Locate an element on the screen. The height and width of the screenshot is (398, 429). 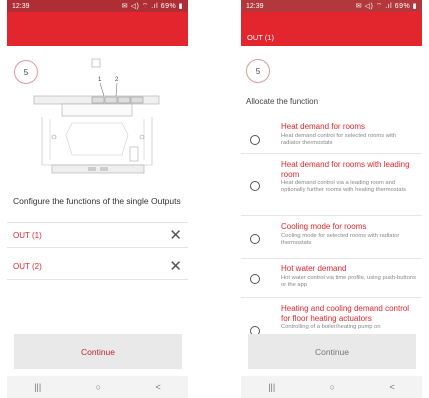
option-title: Heat demand for rooms is located at coordinates (323, 126).